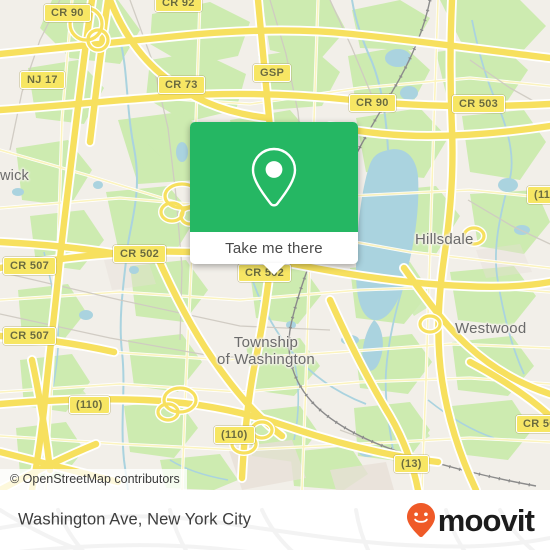  Describe the element at coordinates (181, 85) in the screenshot. I see `road-shield: CR 73` at that location.